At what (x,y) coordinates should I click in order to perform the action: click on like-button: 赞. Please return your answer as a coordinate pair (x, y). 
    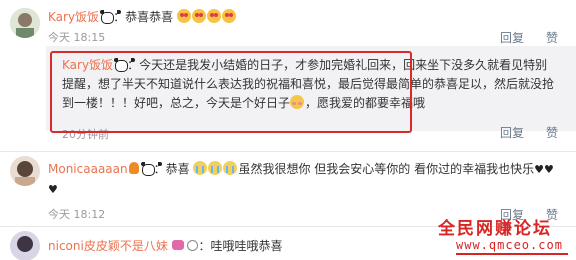
    Looking at the image, I should click on (552, 37).